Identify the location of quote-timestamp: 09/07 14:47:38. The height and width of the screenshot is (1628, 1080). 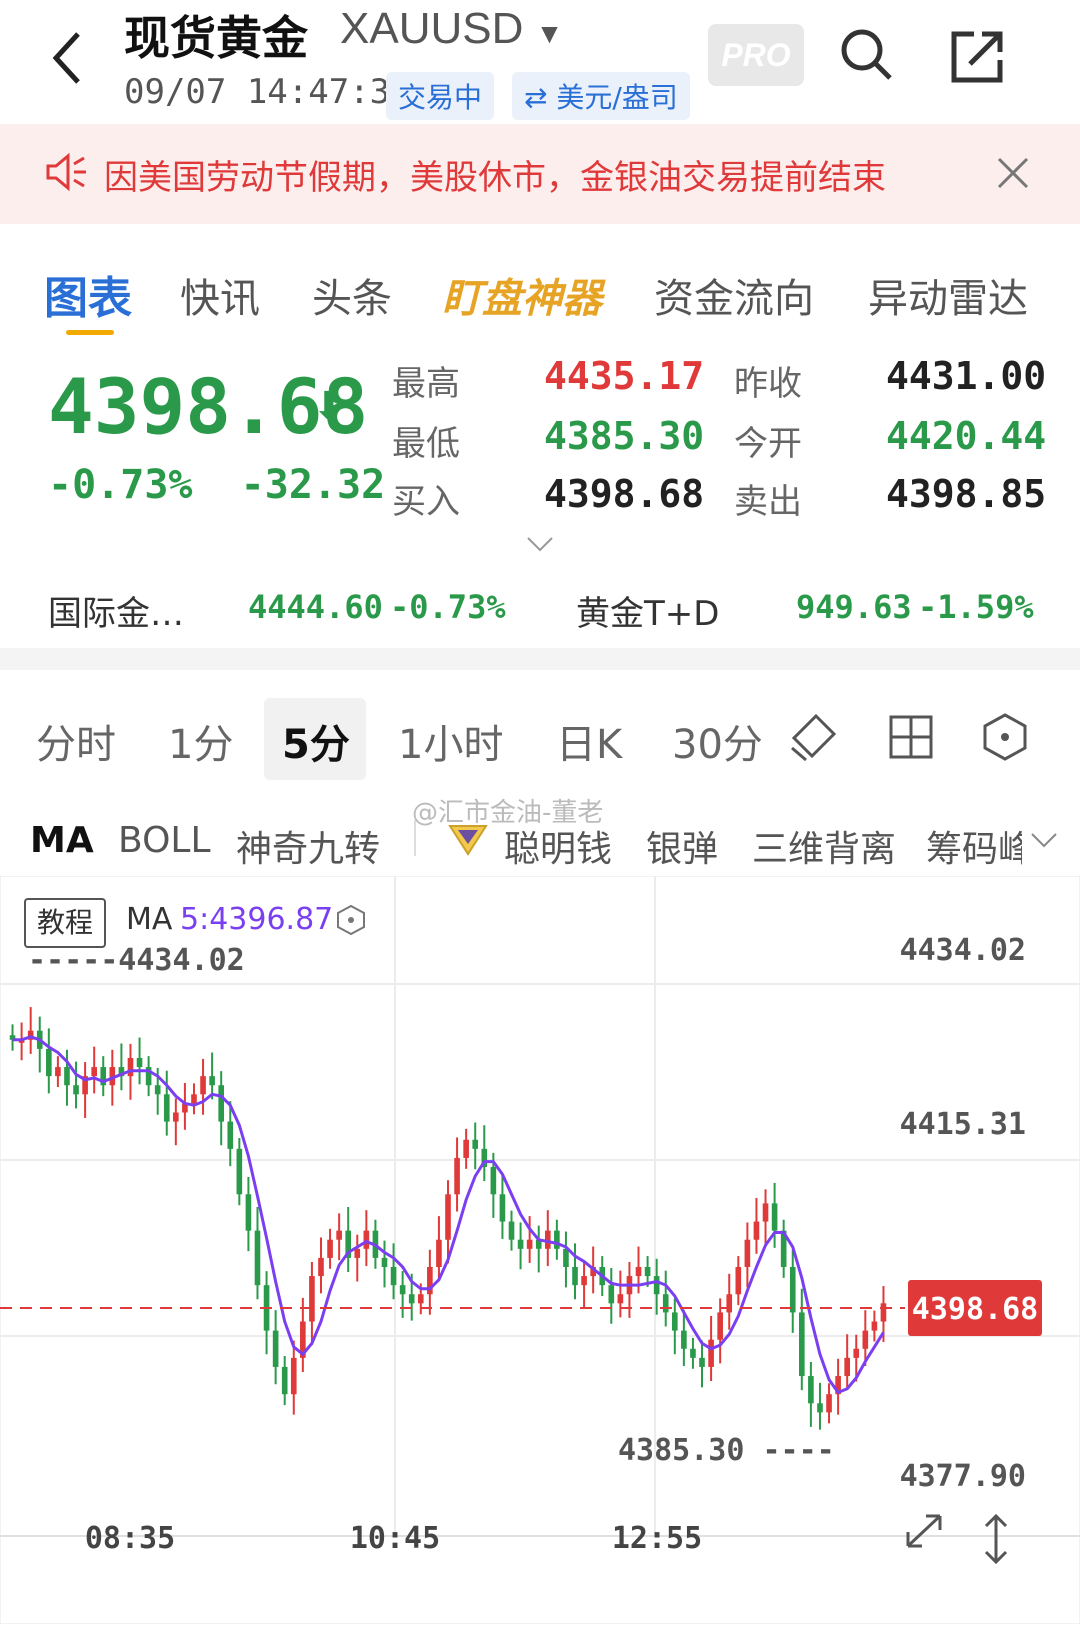
(267, 92).